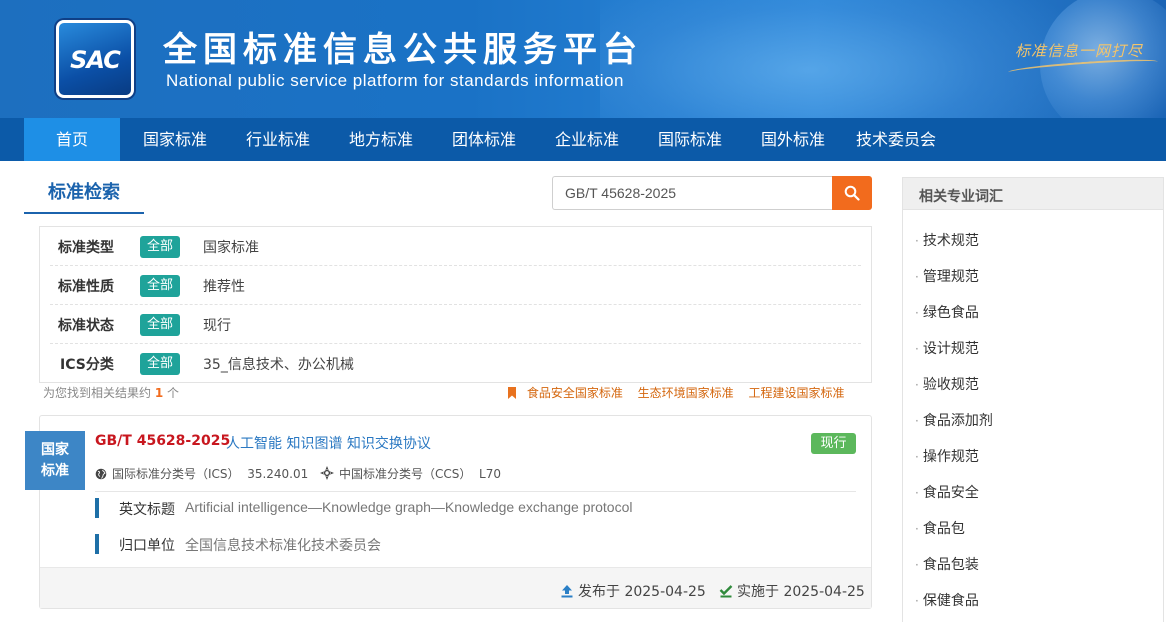  What do you see at coordinates (961, 197) in the screenshot?
I see `related-terms-title: 相关专业词汇` at bounding box center [961, 197].